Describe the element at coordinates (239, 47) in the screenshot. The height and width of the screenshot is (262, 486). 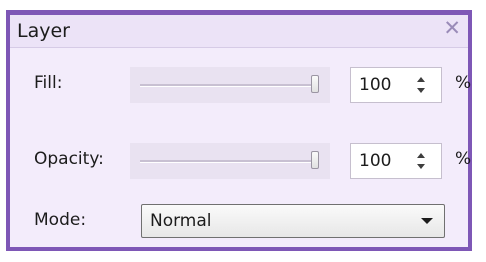
I see `title-divider` at that location.